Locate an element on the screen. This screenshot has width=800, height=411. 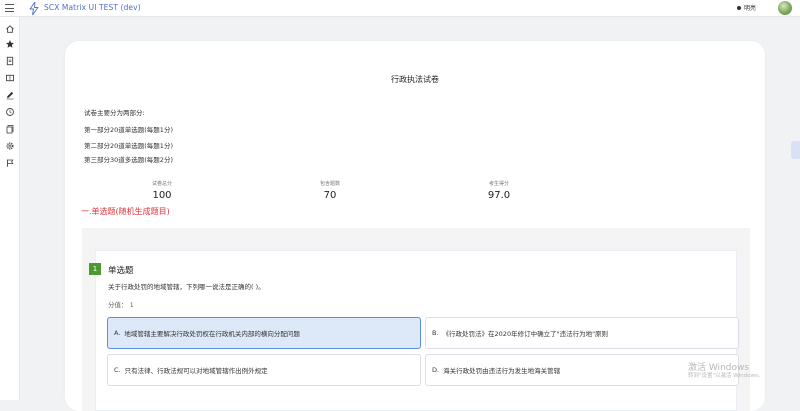
app-title: SCX Matrix UI TEST (dev) is located at coordinates (92, 7).